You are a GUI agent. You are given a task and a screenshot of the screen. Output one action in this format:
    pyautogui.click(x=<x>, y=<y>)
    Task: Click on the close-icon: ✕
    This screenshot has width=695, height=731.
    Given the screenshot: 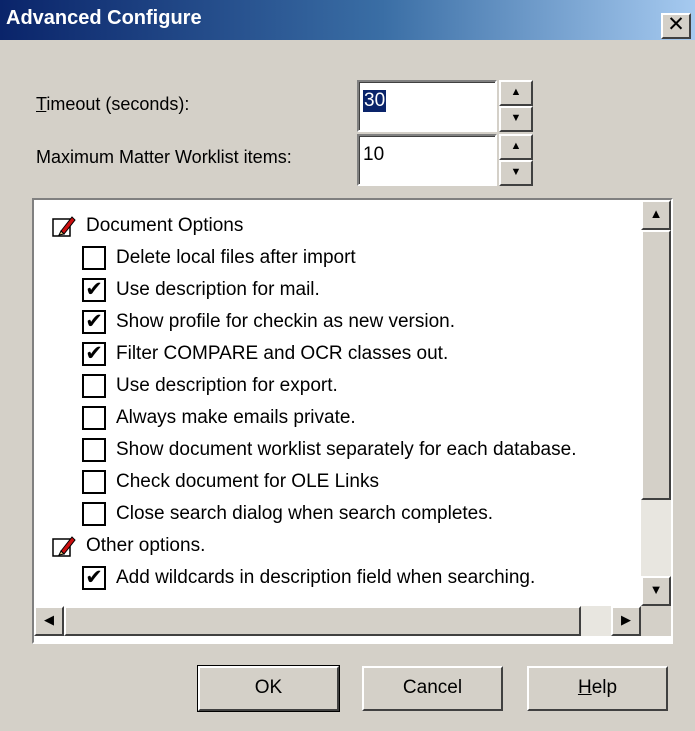 What is the action you would take?
    pyautogui.click(x=676, y=24)
    